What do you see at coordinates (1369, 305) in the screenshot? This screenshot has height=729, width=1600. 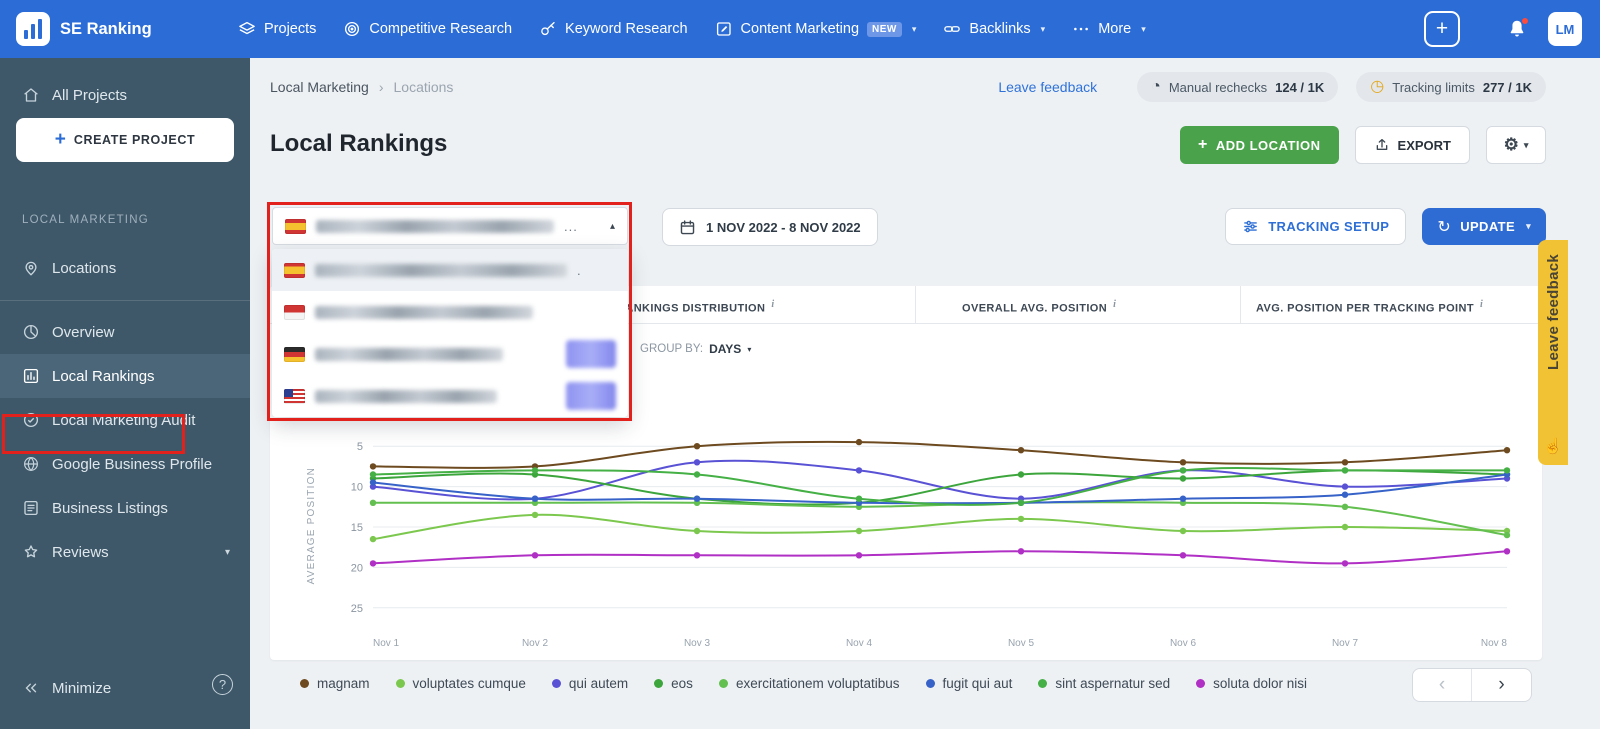 I see `tab-avg-position-per-tracking-point: AVG. POSITION PER TRACKING POINT i` at bounding box center [1369, 305].